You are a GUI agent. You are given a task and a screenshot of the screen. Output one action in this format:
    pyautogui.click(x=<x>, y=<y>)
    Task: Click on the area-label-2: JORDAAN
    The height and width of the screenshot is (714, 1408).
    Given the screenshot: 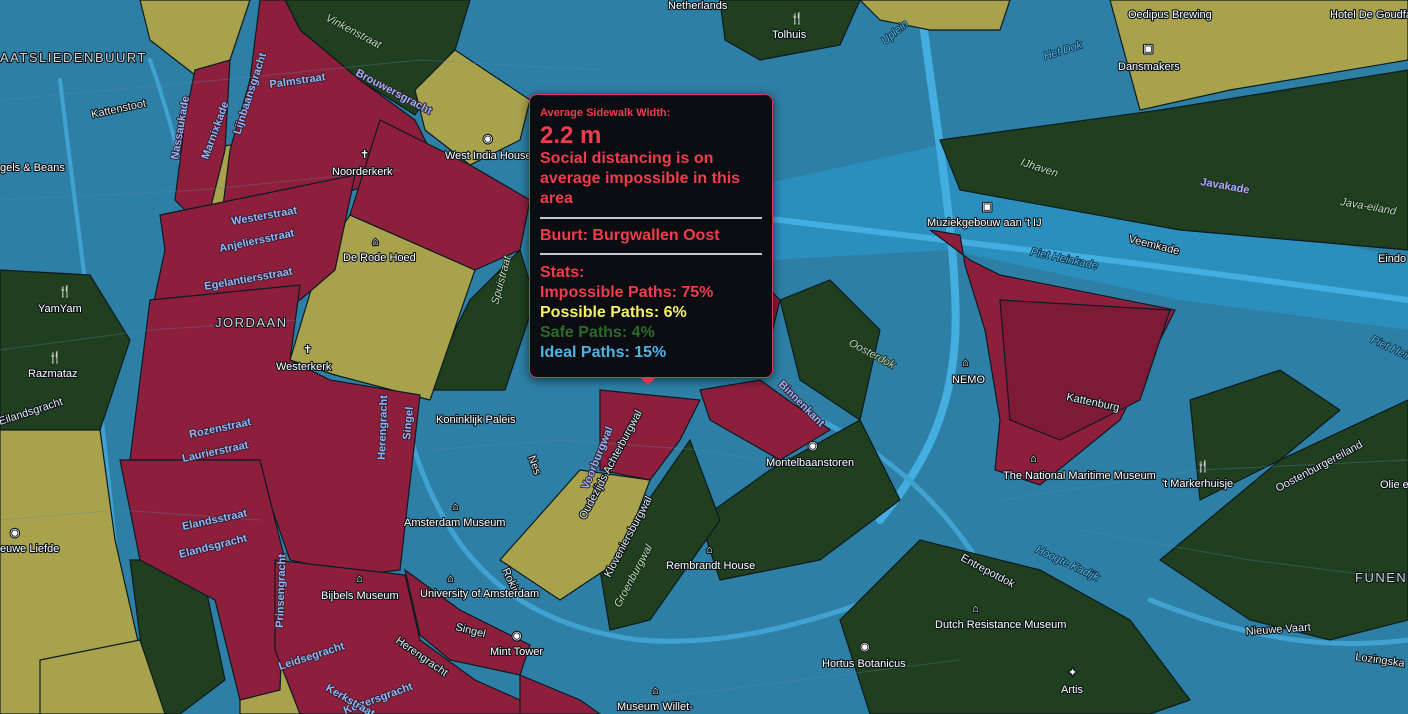 What is the action you would take?
    pyautogui.click(x=251, y=322)
    